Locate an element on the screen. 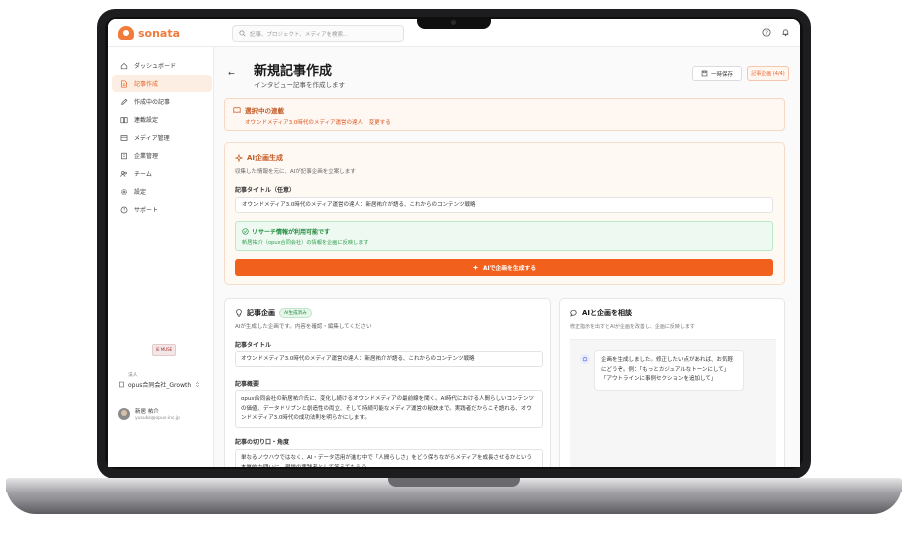 The height and width of the screenshot is (533, 908). user-email: yusuke@opus-inc.jp is located at coordinates (157, 418).